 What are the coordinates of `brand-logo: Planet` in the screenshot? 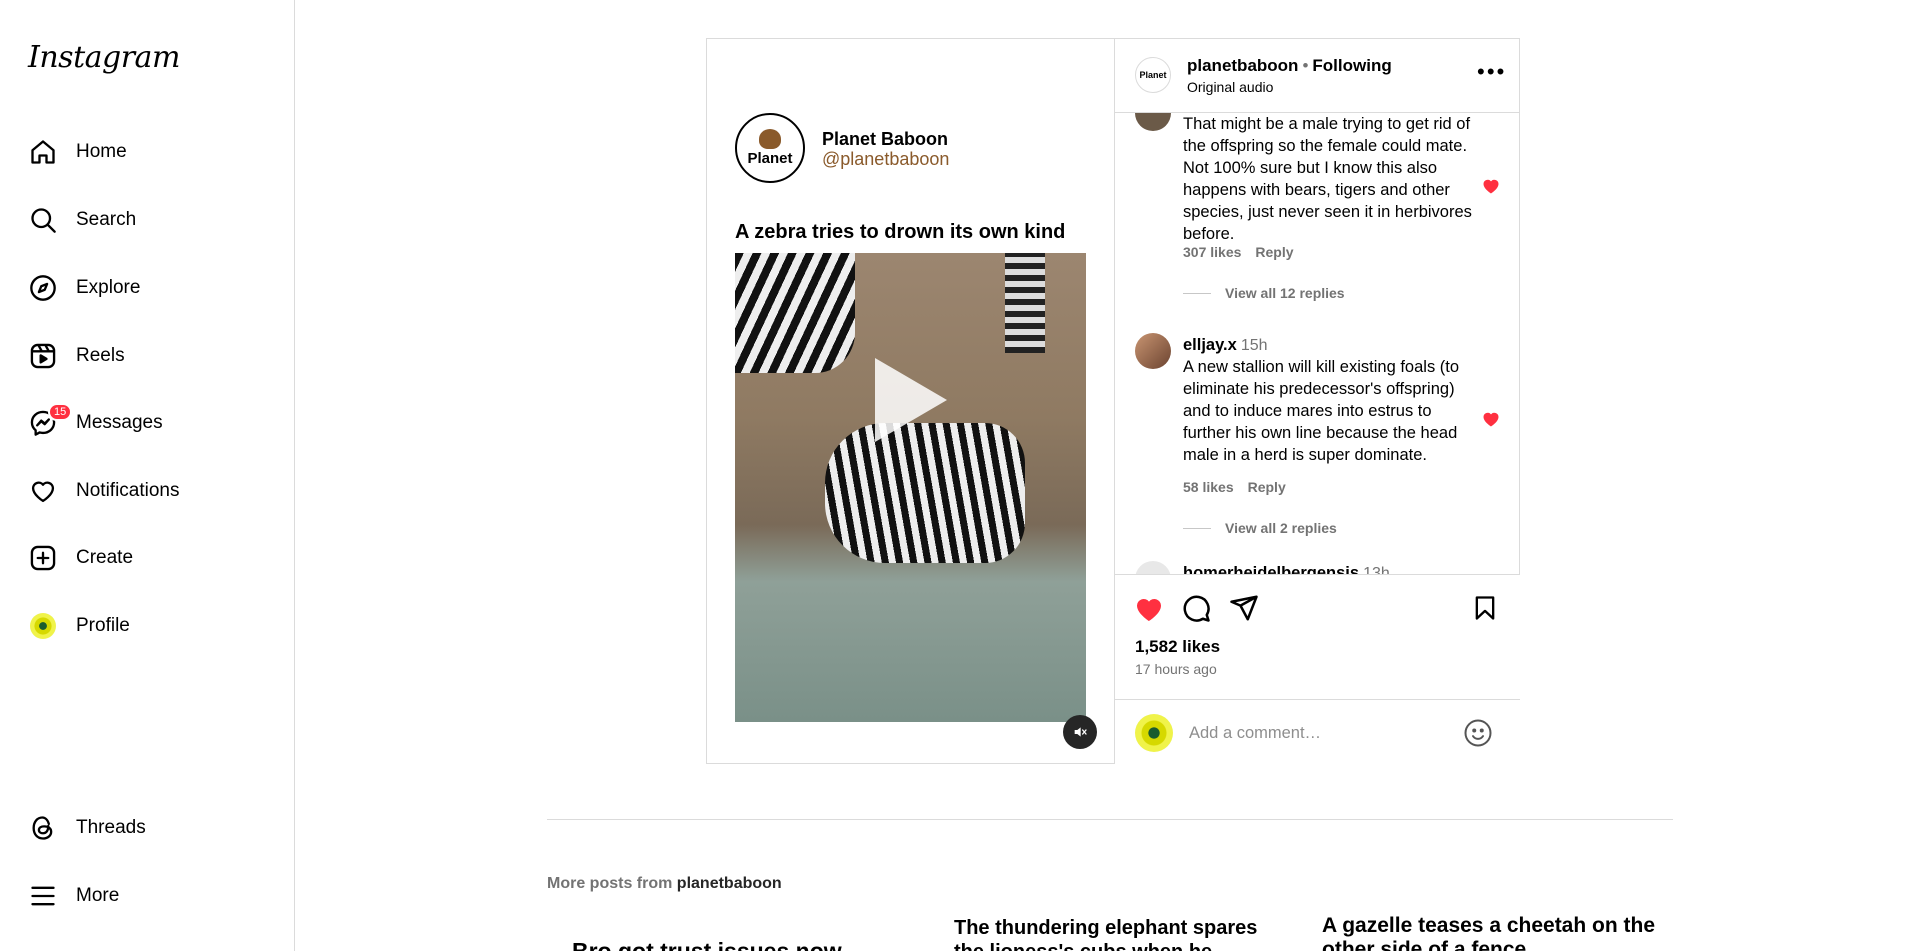 It's located at (770, 148).